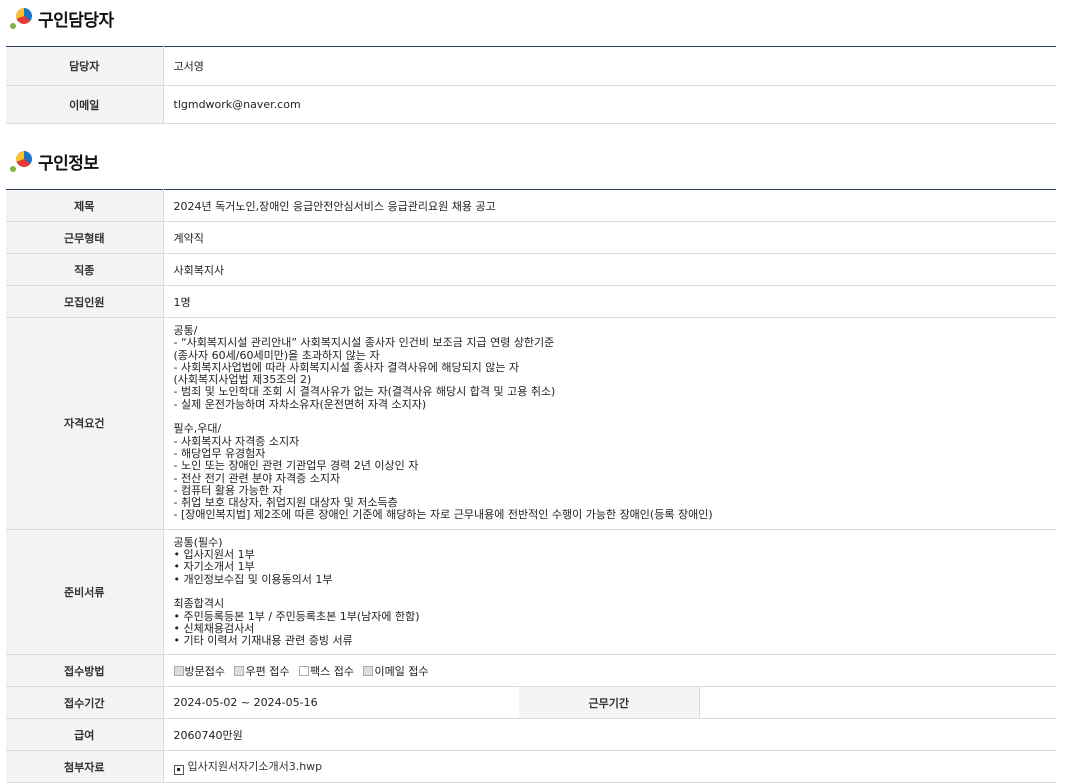 This screenshot has width=1079, height=783. I want to click on row-attachments: 첨부자료 ▪ 입사지원서자기소개서3.hwp, so click(531, 766).